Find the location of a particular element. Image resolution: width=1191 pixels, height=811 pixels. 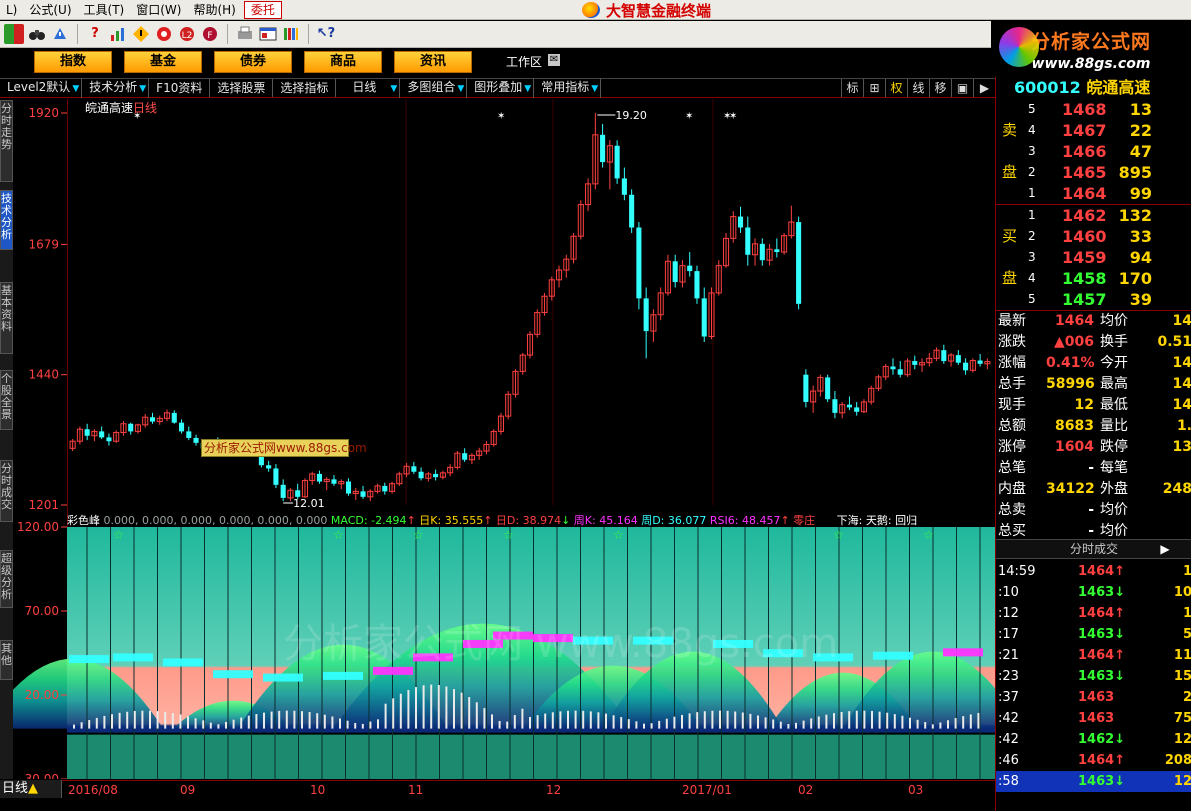

chart-tool-icon is located at coordinates (118, 34).